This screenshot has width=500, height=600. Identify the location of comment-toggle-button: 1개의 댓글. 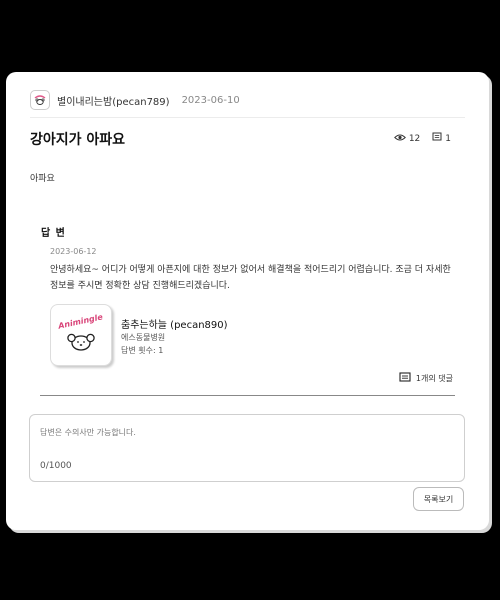
(426, 378).